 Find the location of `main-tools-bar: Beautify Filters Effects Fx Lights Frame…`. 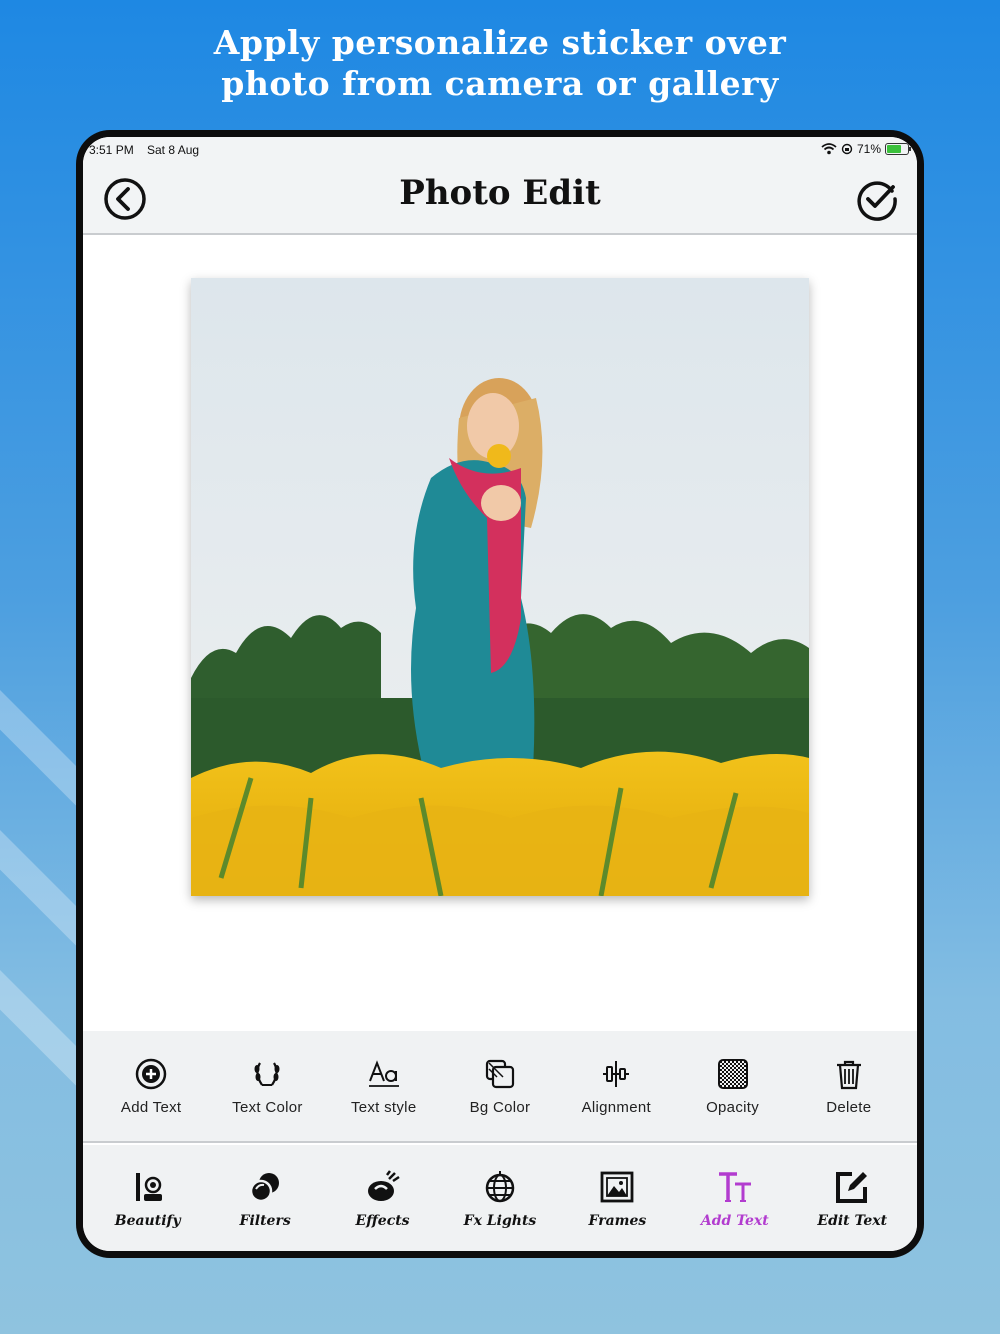

main-tools-bar: Beautify Filters Effects Fx Lights Frame… is located at coordinates (500, 1198).